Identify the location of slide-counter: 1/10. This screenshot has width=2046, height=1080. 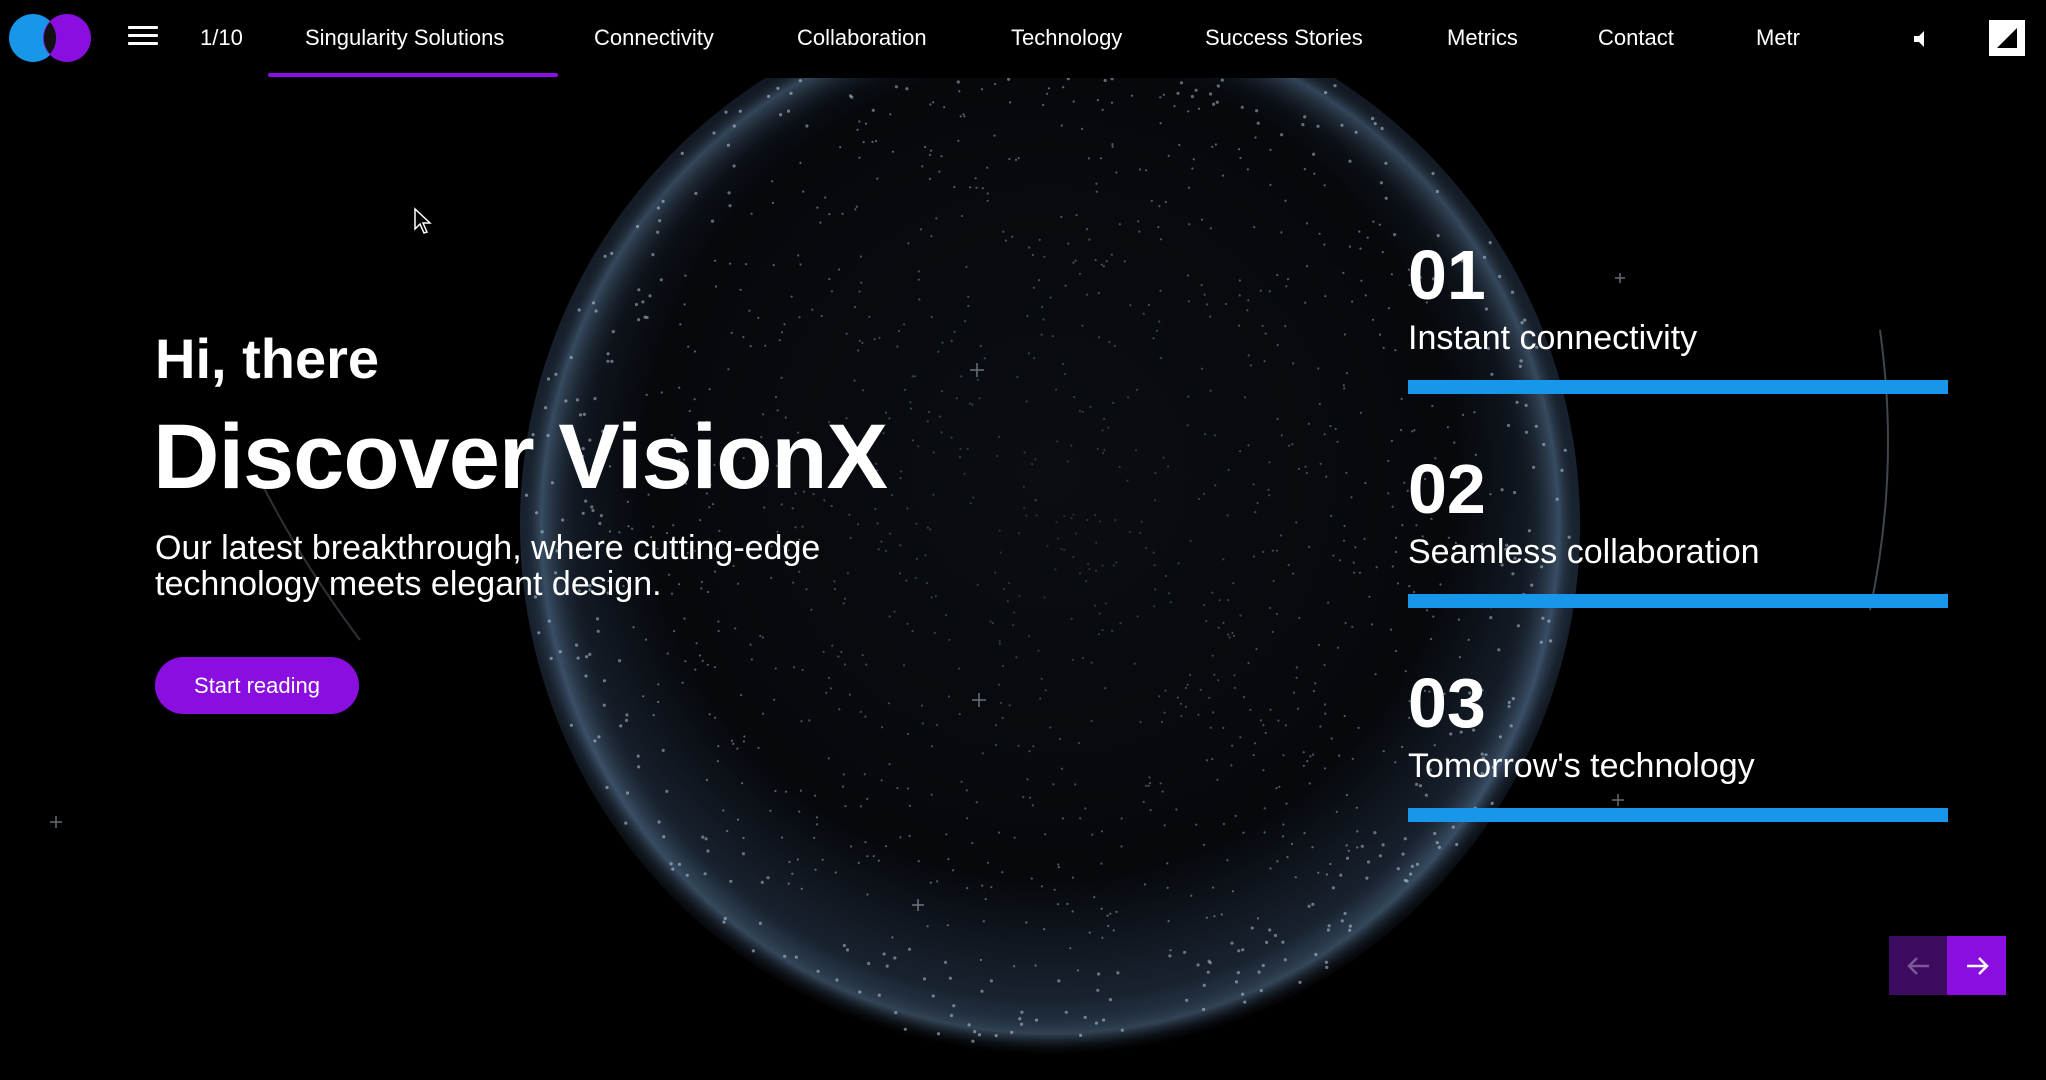
(221, 37).